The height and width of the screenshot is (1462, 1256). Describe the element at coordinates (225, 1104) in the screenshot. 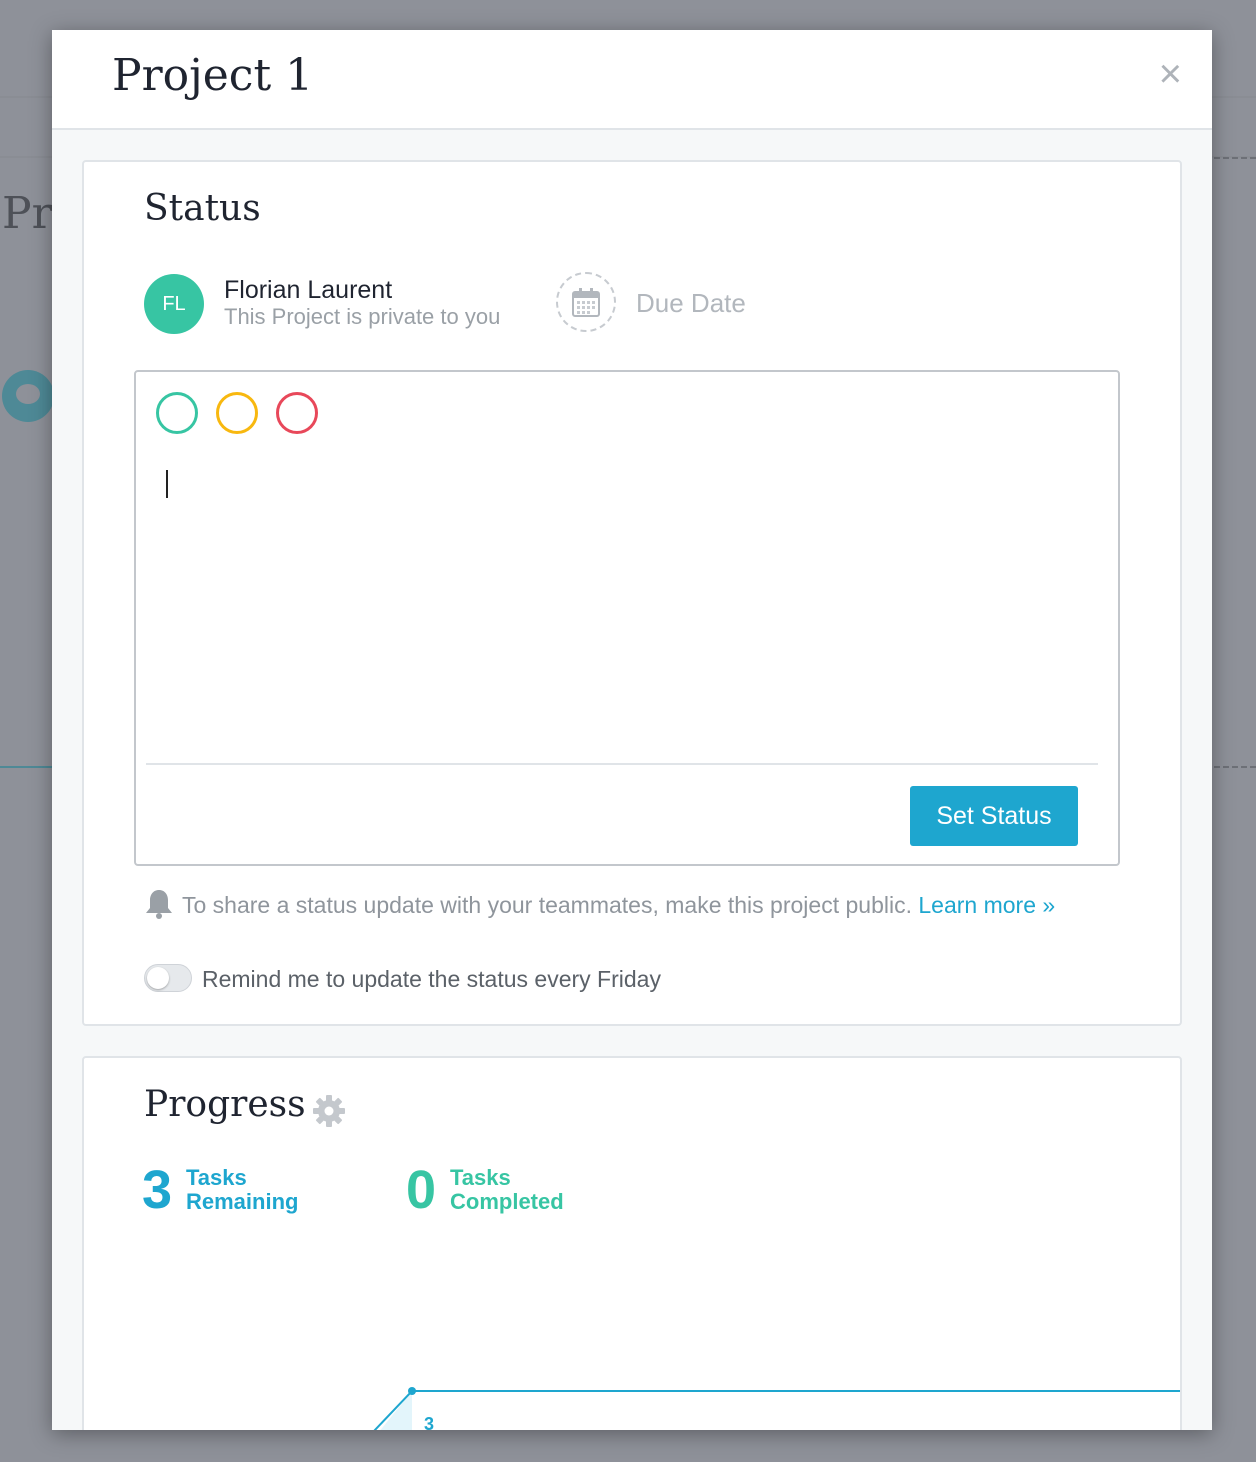

I see `progress-heading: Progress` at that location.